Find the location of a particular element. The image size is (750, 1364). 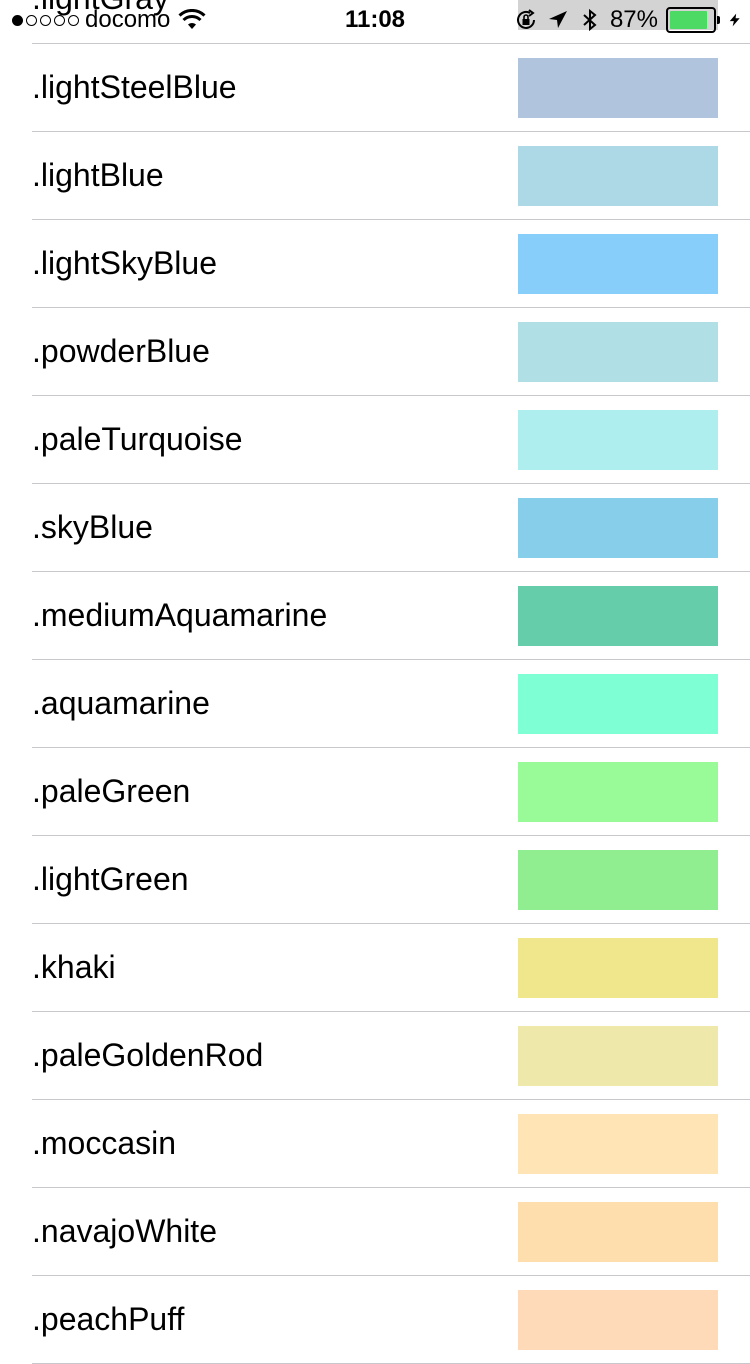

list-item: .mediumAquamarine is located at coordinates (375, 616).